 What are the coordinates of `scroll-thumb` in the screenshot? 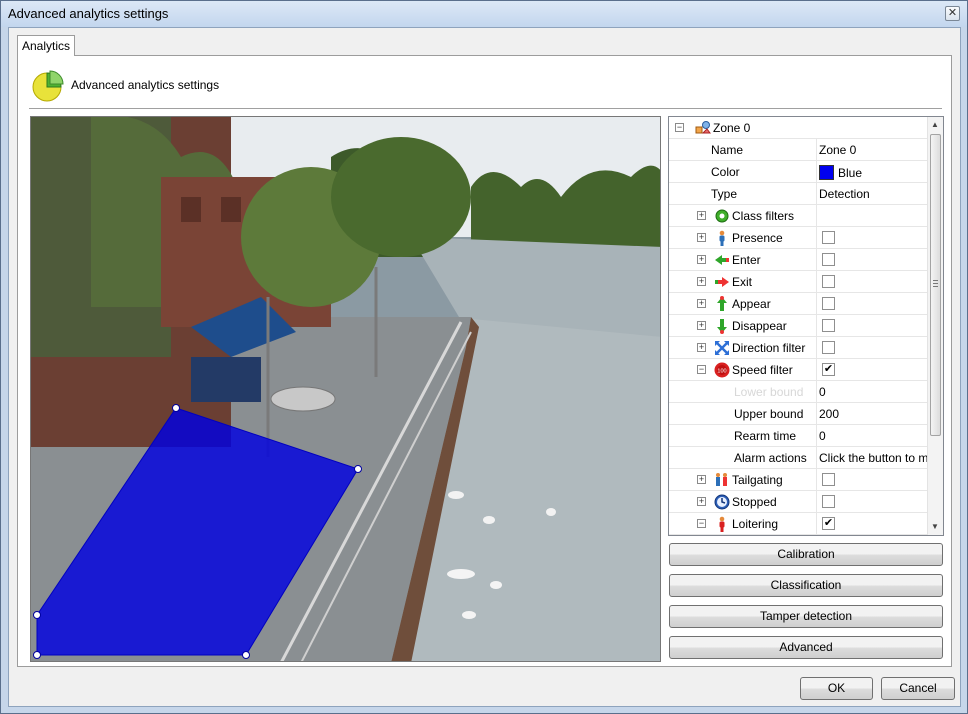 It's located at (935, 285).